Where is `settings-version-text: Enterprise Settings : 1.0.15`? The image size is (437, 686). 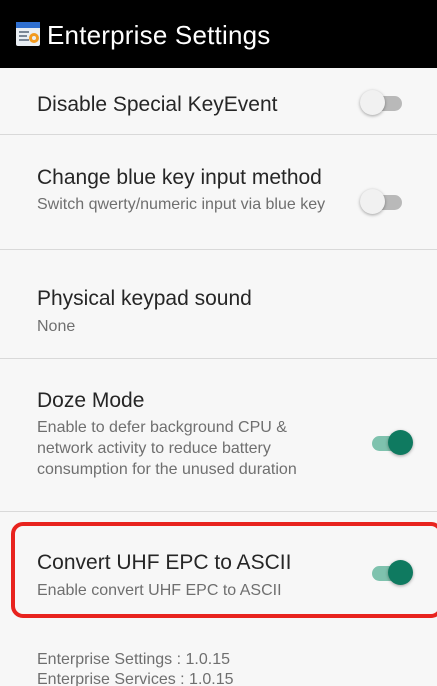
settings-version-text: Enterprise Settings : 1.0.15 is located at coordinates (133, 659).